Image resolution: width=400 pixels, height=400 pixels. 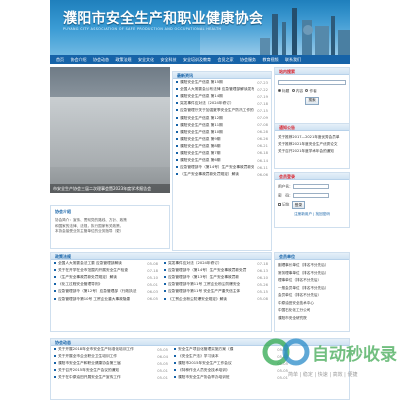 I want to click on feature-photo: 市安全生产协会三届二次理事会暨2023年度学术报告会, so click(x=110, y=130).